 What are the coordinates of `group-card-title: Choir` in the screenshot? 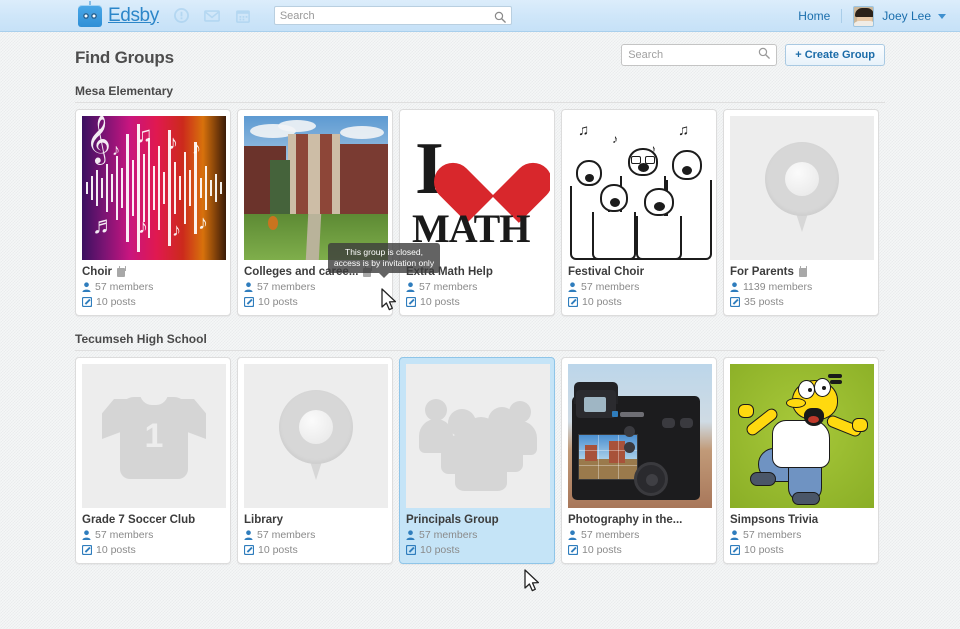 It's located at (153, 272).